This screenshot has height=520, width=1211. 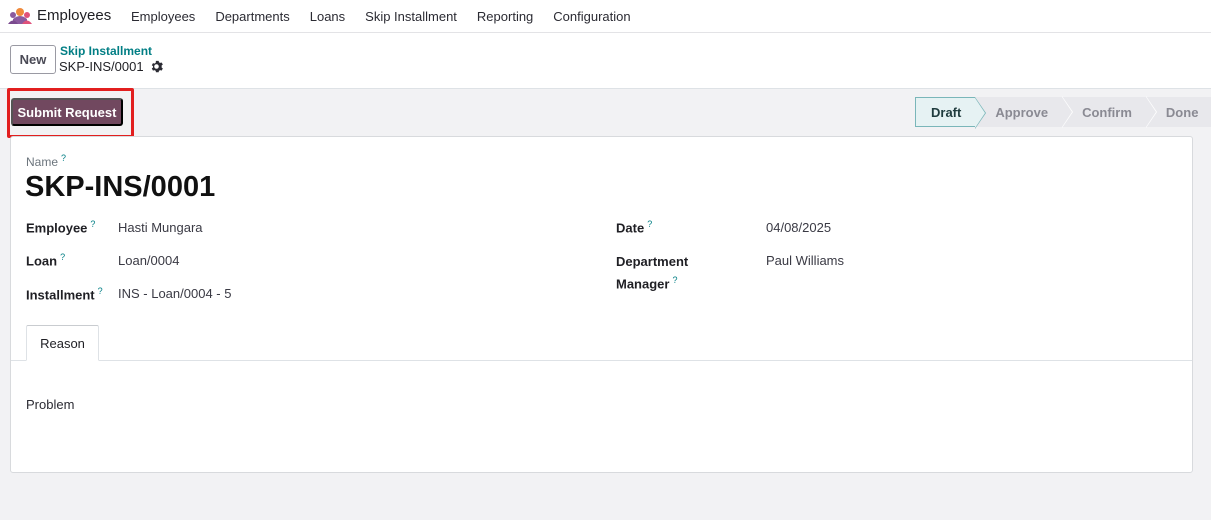 I want to click on app-name: Employees, so click(x=74, y=15).